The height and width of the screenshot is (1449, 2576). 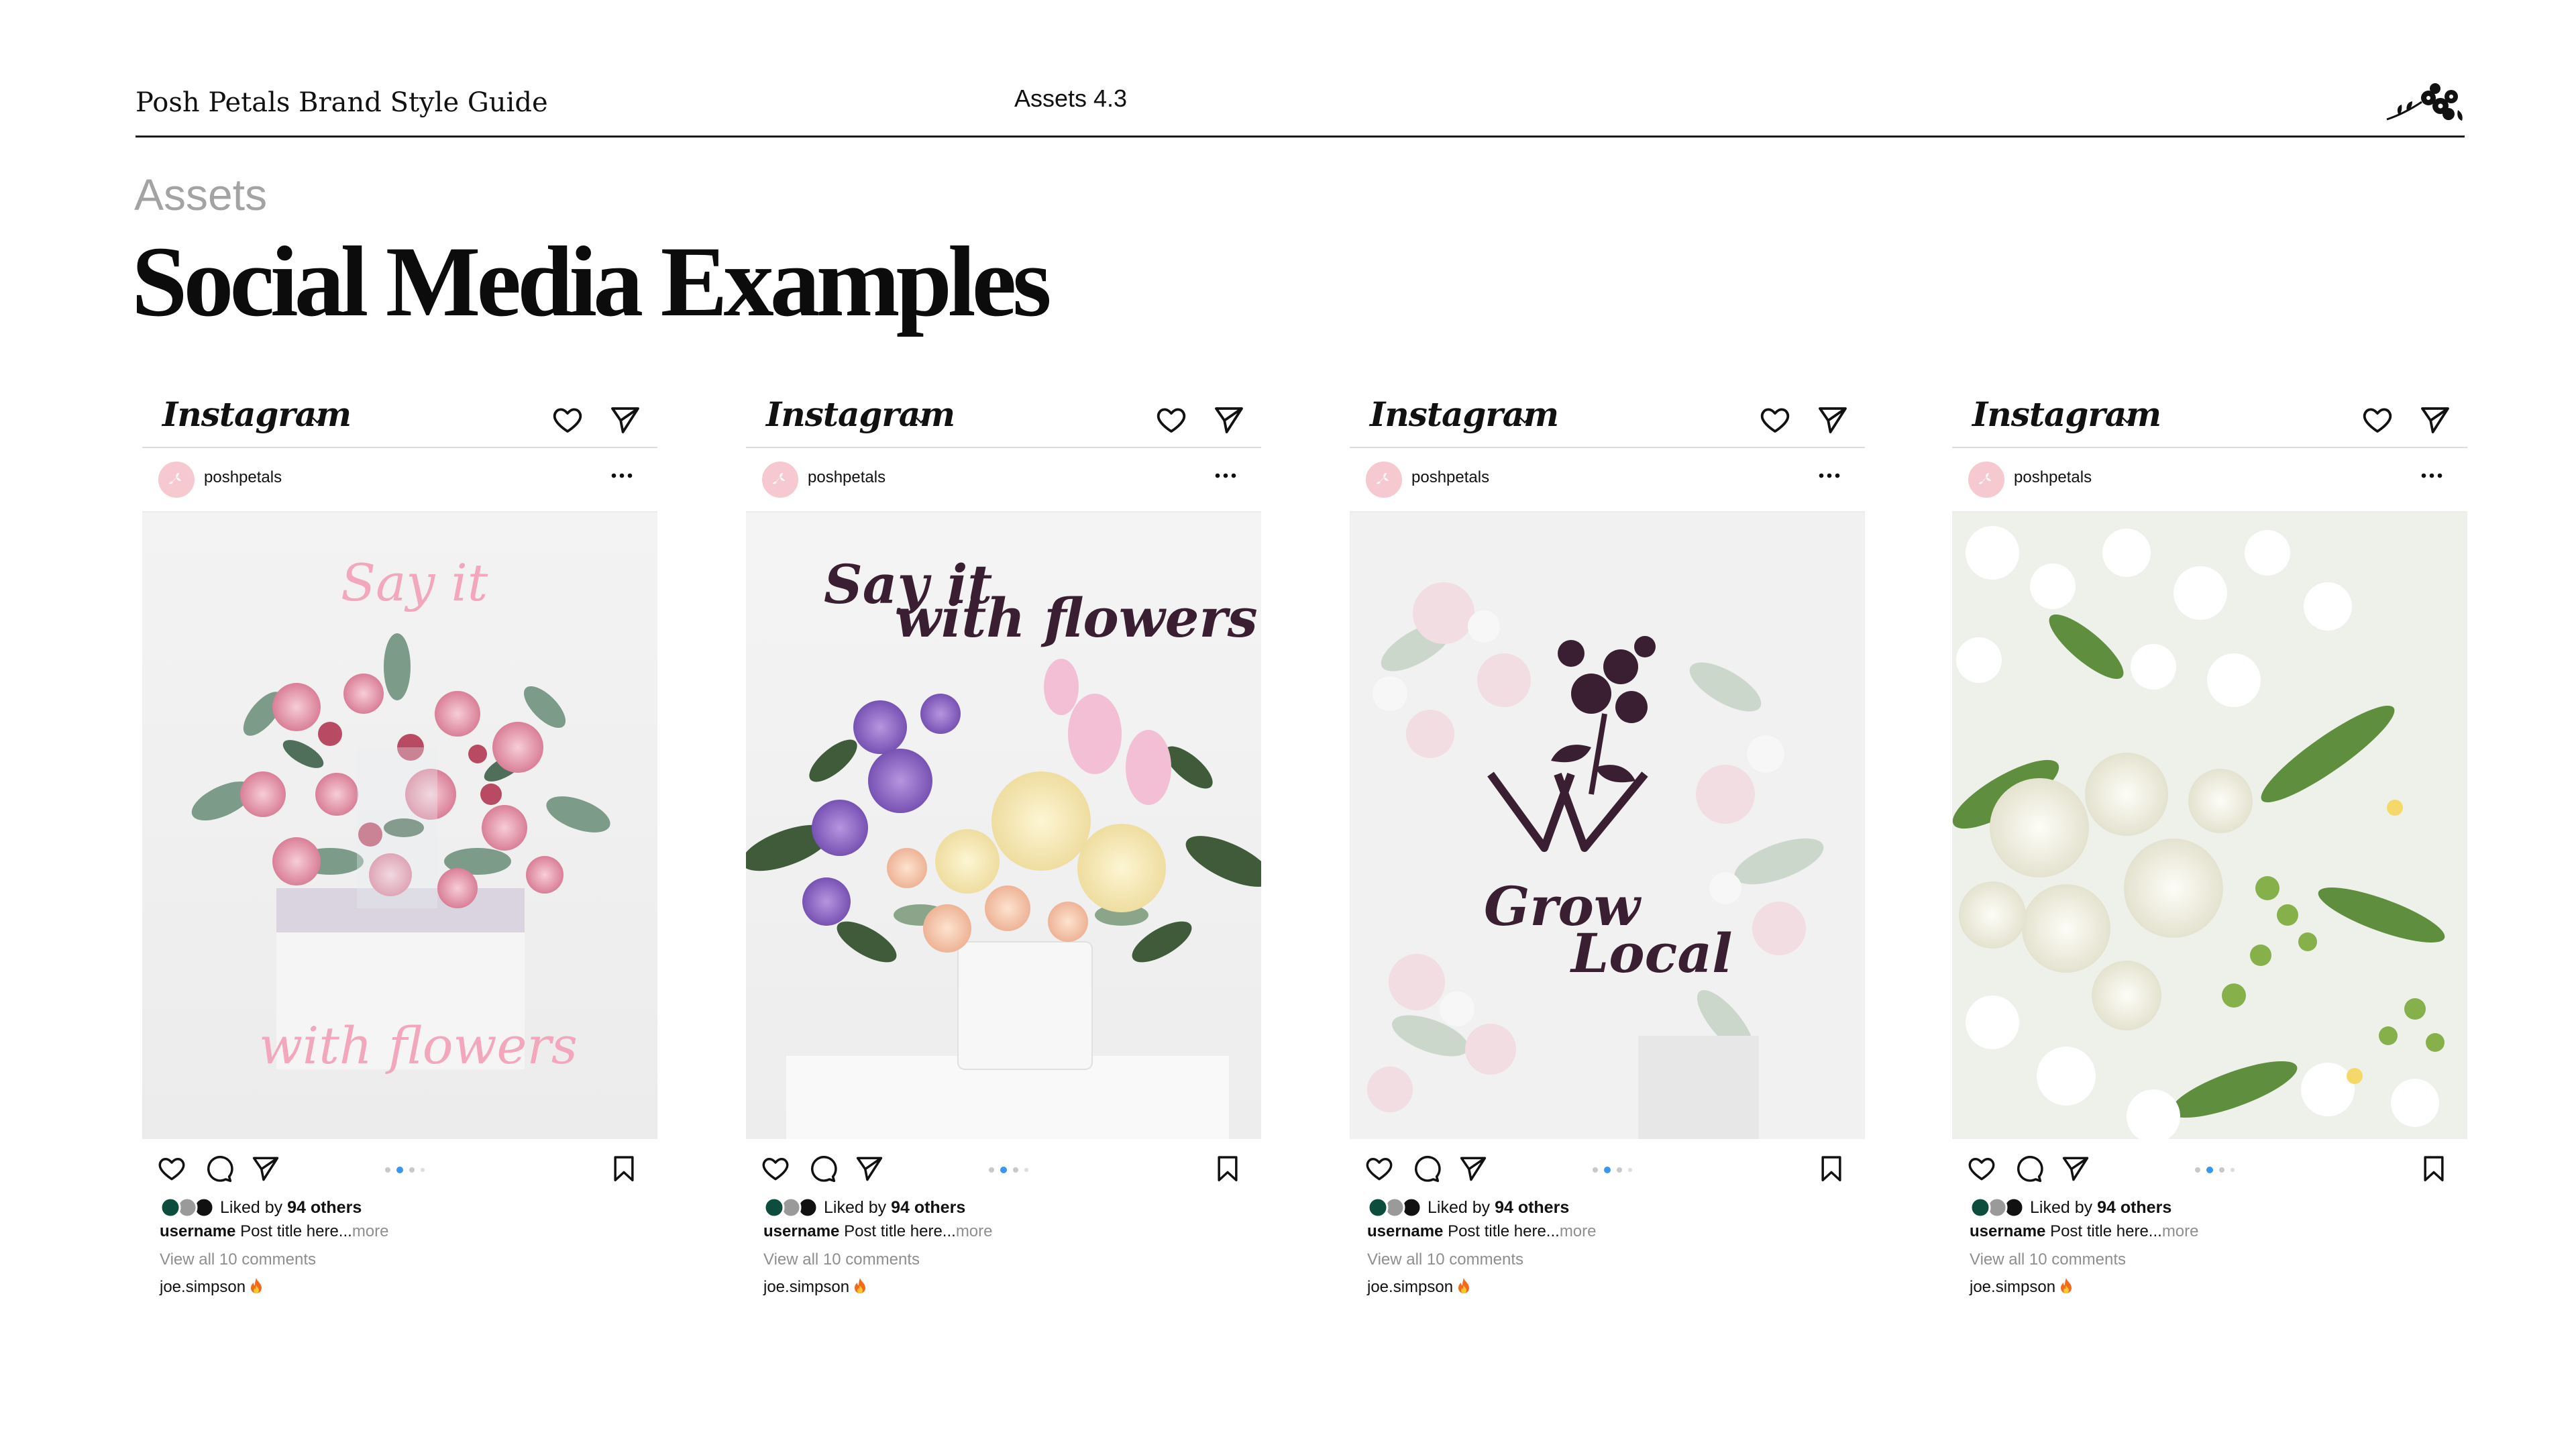 What do you see at coordinates (591, 281) in the screenshot?
I see `page-title: Social Media Examples` at bounding box center [591, 281].